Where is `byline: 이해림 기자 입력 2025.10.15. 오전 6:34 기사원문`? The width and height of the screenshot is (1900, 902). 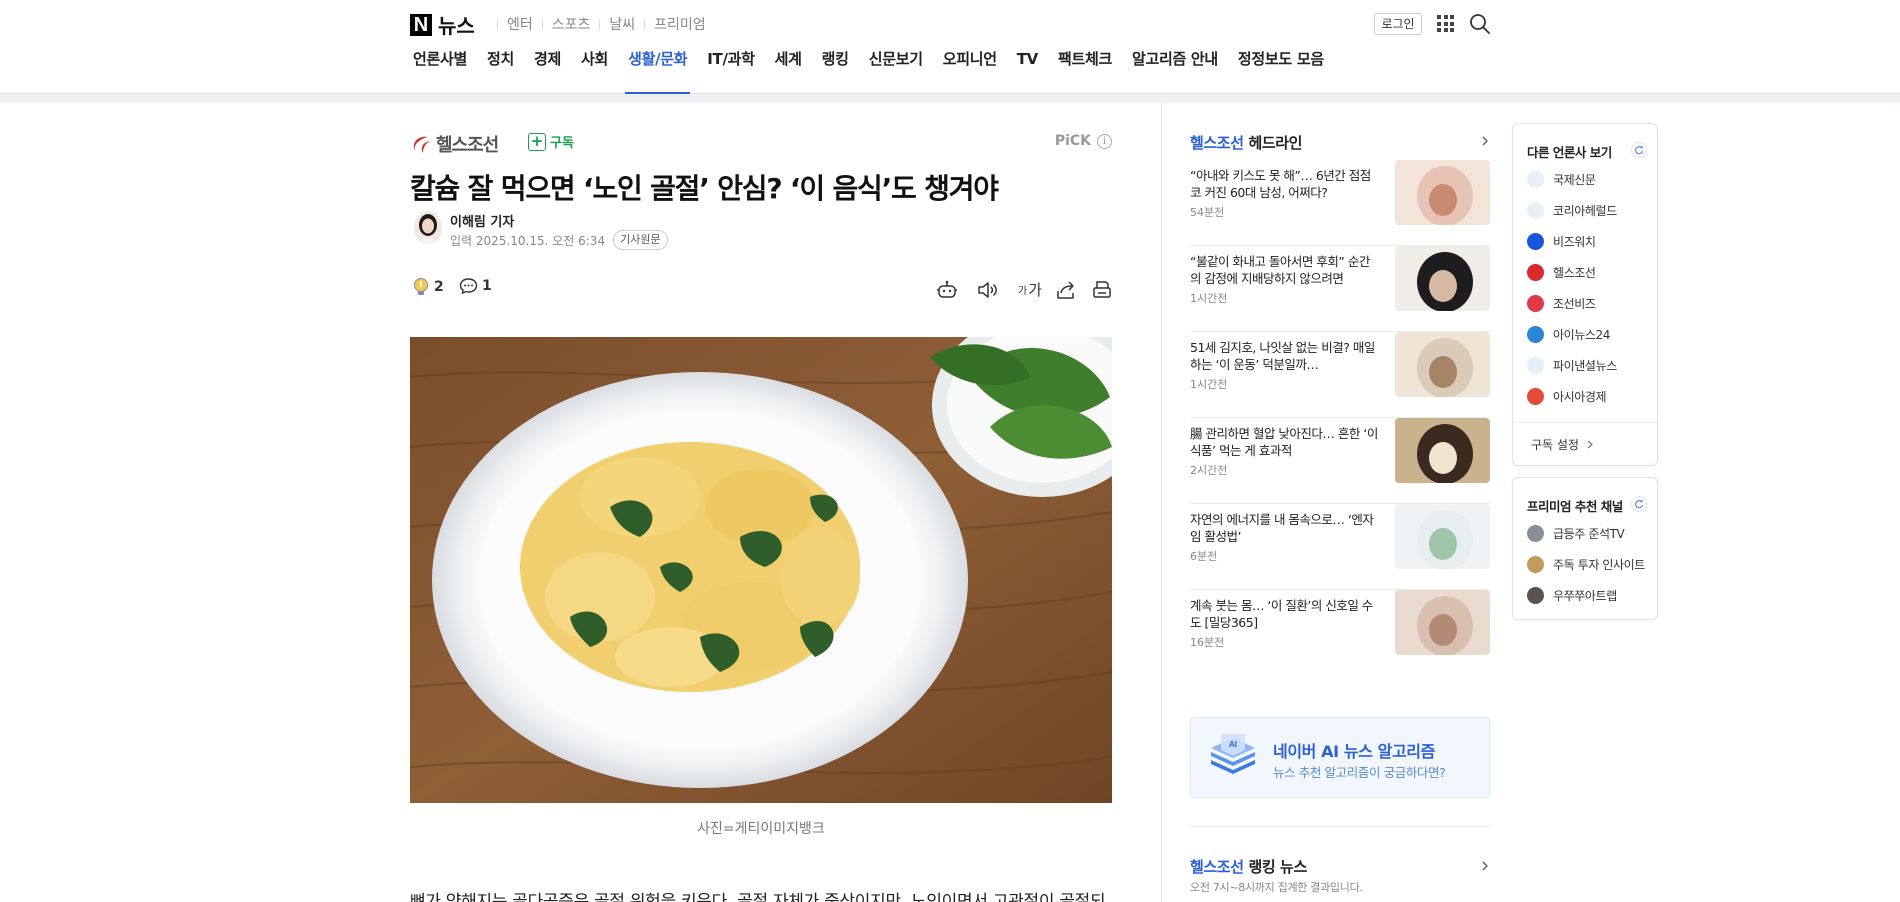
byline: 이해림 기자 입력 2025.10.15. 오전 6:34 기사원문 is located at coordinates (610, 229).